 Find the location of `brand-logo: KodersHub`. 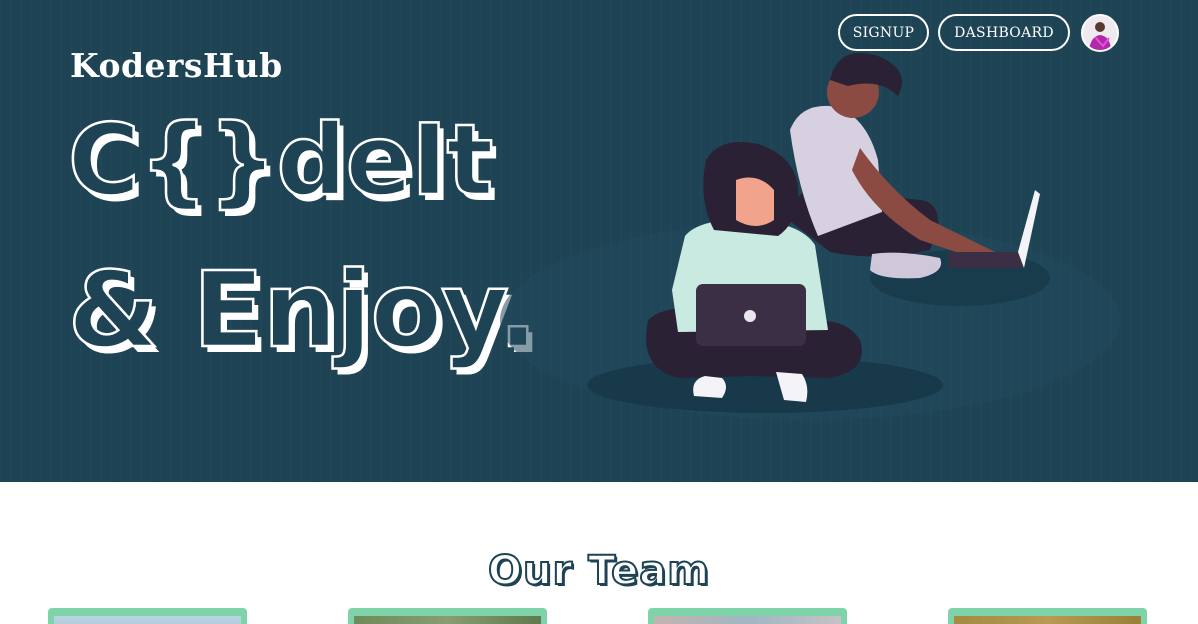

brand-logo: KodersHub is located at coordinates (176, 65).